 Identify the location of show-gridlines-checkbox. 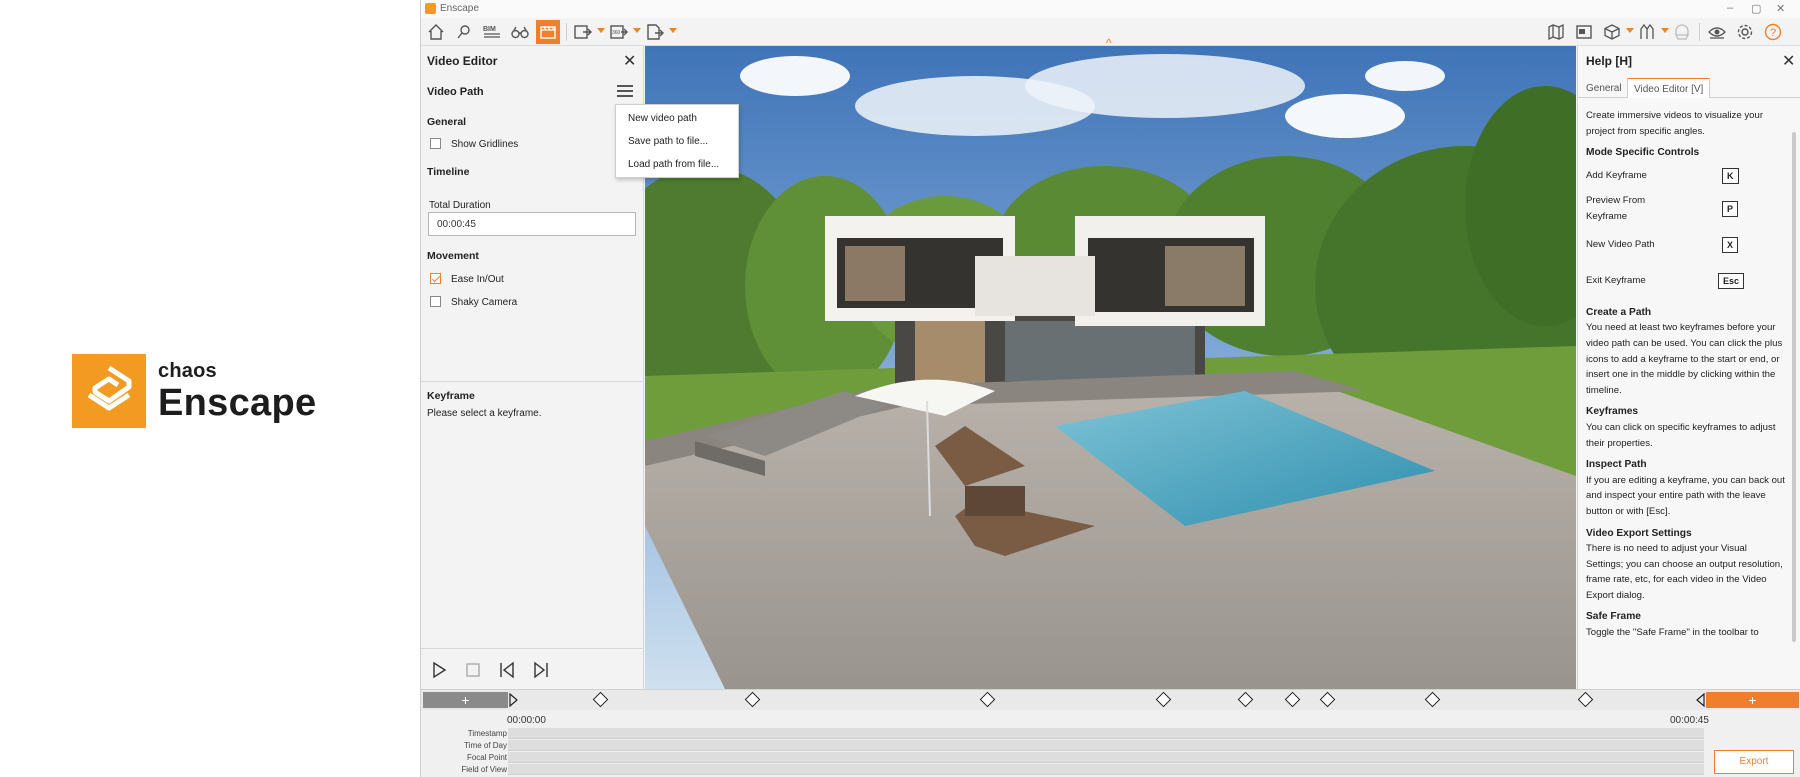
(435, 143).